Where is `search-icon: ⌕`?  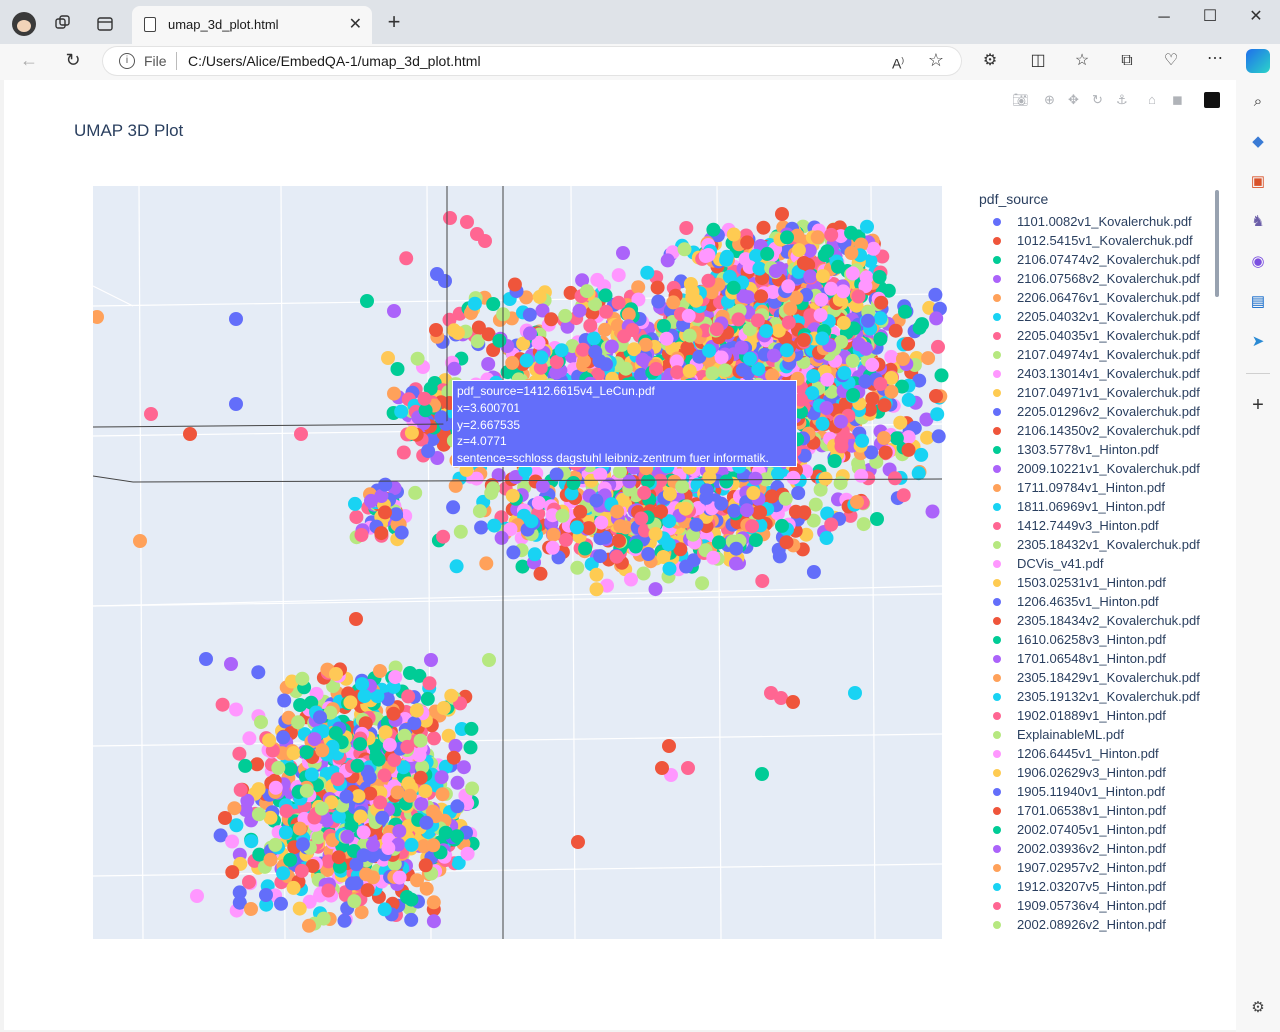 search-icon: ⌕ is located at coordinates (1258, 102).